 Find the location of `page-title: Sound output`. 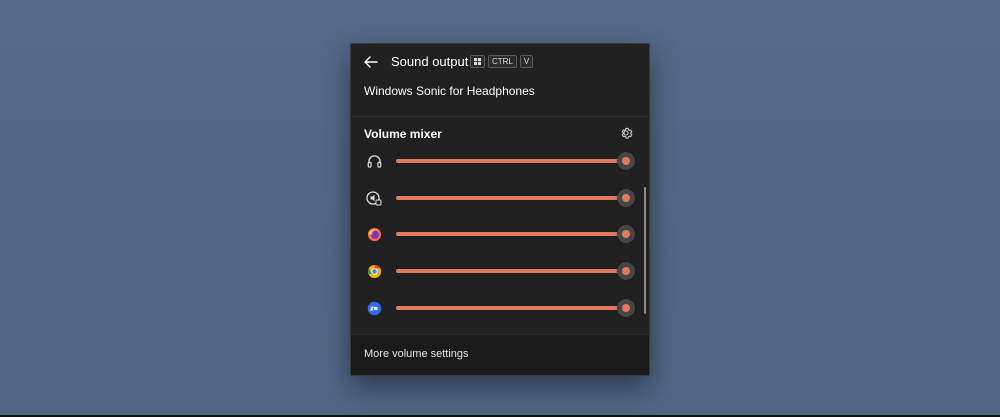

page-title: Sound output is located at coordinates (430, 61).